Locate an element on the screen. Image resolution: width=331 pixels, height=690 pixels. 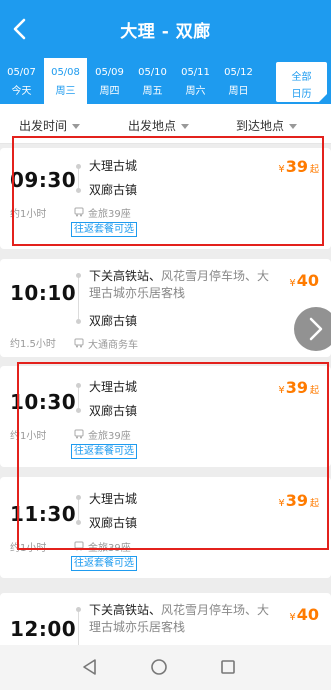
date-tab-date: 05/09 is located at coordinates (109, 72).